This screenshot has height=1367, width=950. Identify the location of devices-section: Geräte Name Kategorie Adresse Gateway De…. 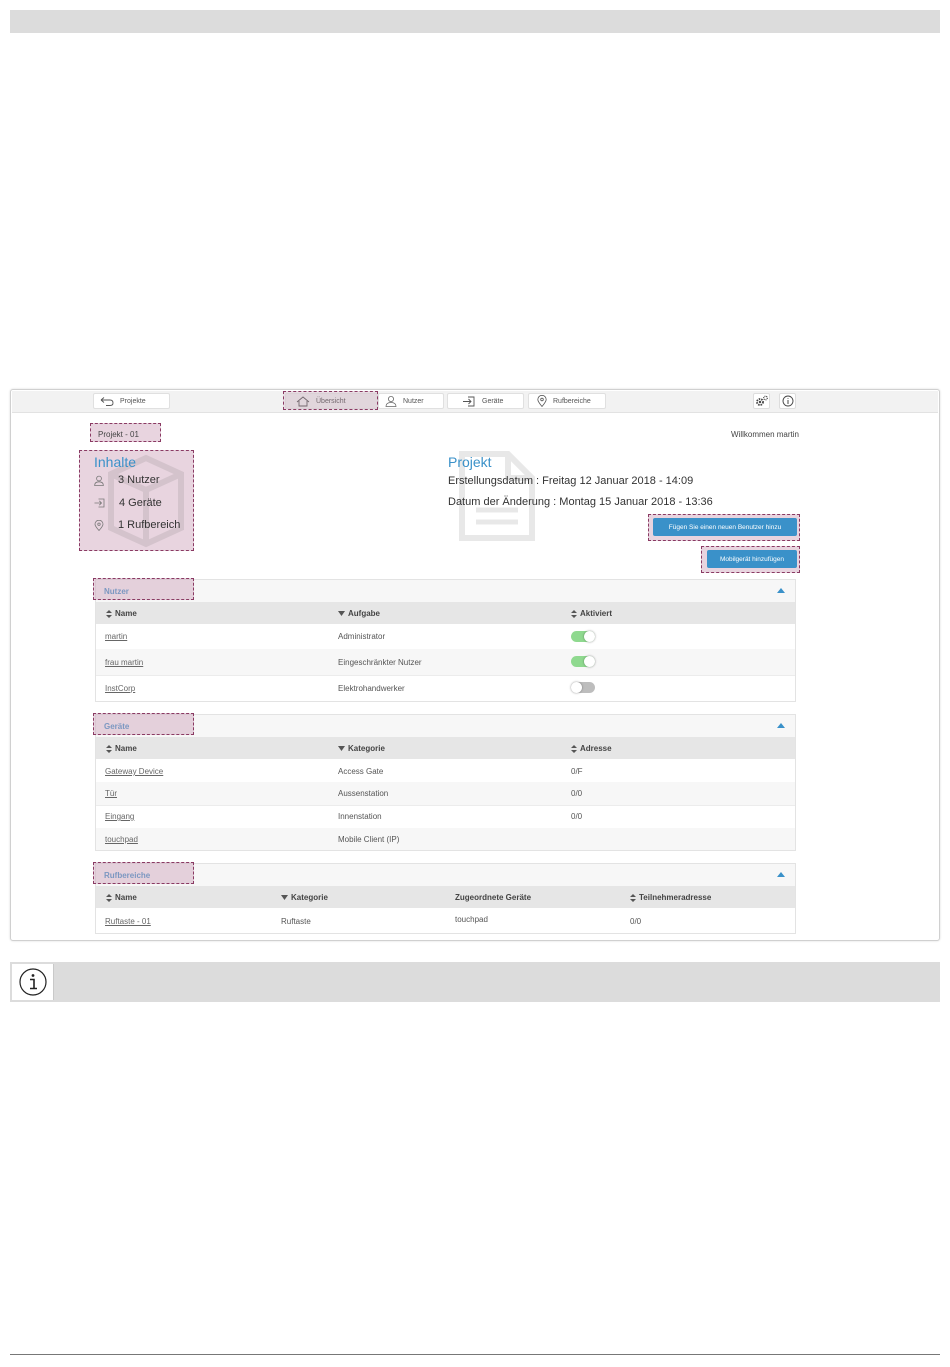
(445, 782).